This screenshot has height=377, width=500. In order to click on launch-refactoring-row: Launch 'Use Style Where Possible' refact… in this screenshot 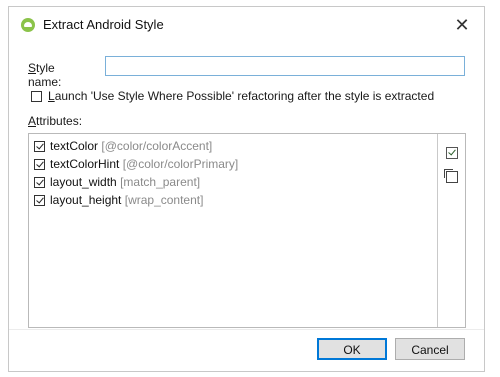, I will do `click(232, 96)`.